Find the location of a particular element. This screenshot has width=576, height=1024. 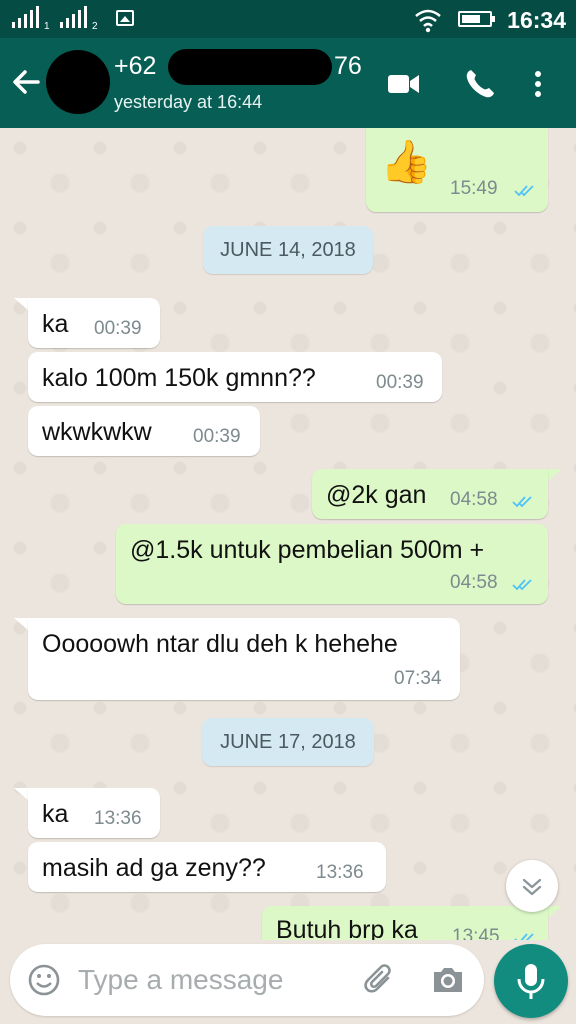

message-input: Type a message is located at coordinates (180, 980).